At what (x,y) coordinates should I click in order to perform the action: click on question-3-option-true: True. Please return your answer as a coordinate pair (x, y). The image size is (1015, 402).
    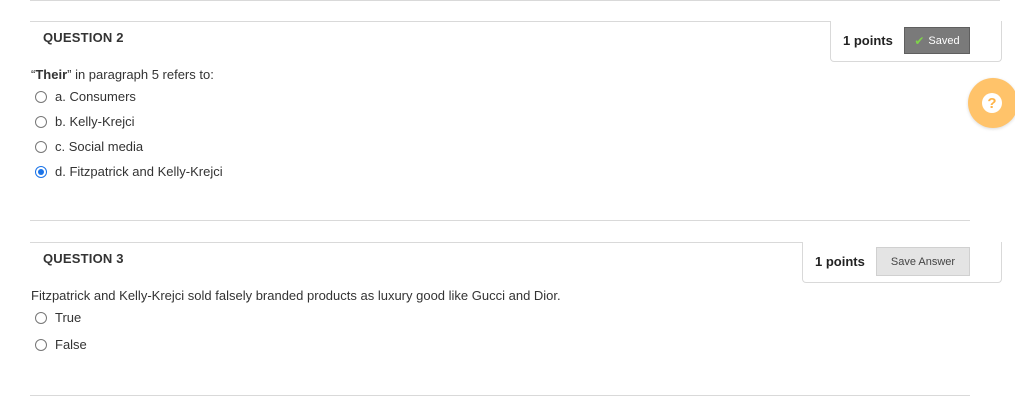
    Looking at the image, I should click on (58, 317).